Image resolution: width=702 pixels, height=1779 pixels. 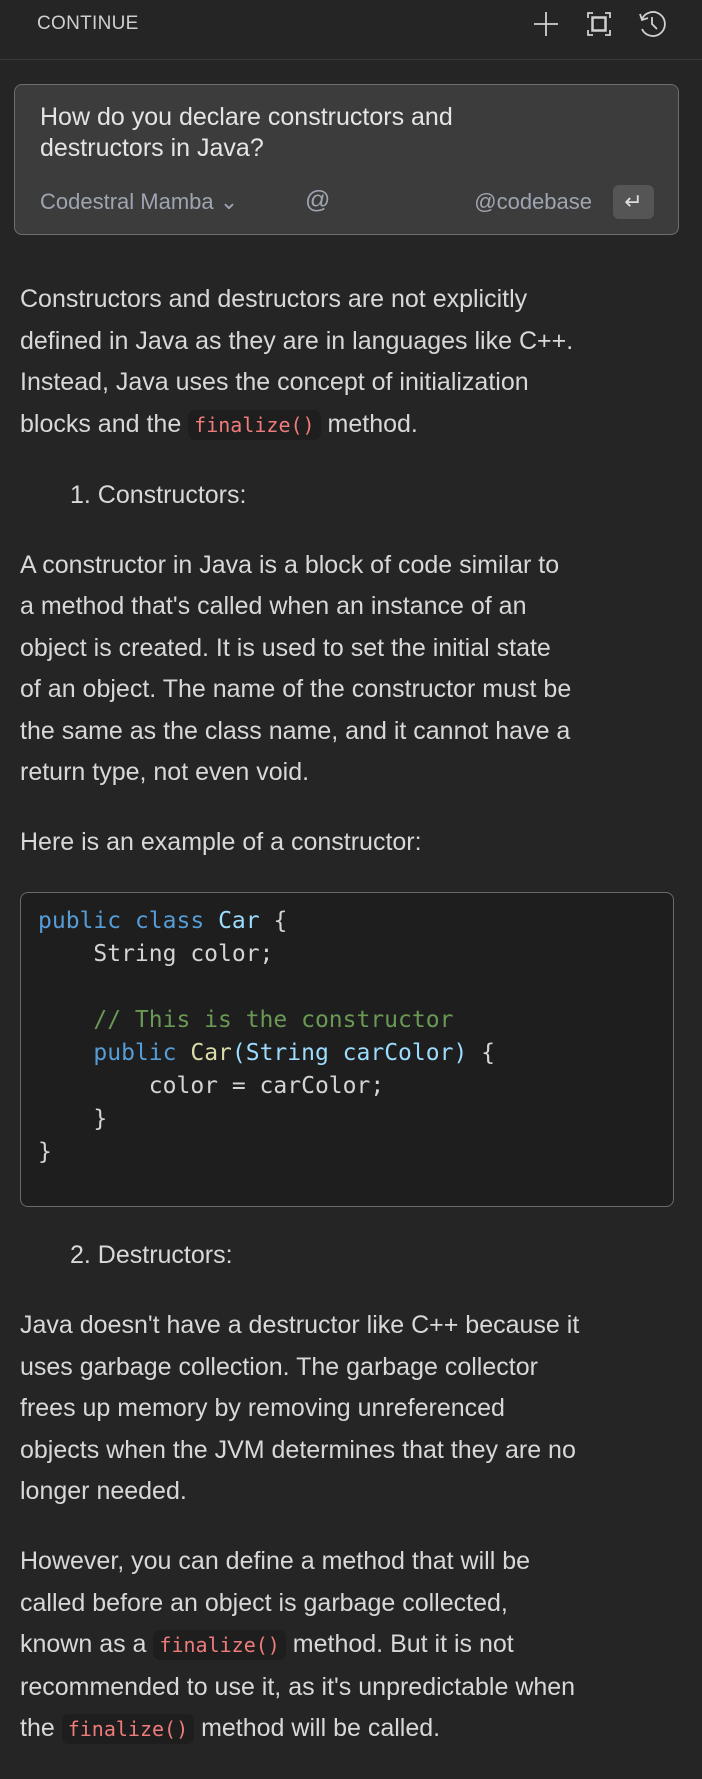 What do you see at coordinates (41, 1728) in the screenshot?
I see `text: the` at bounding box center [41, 1728].